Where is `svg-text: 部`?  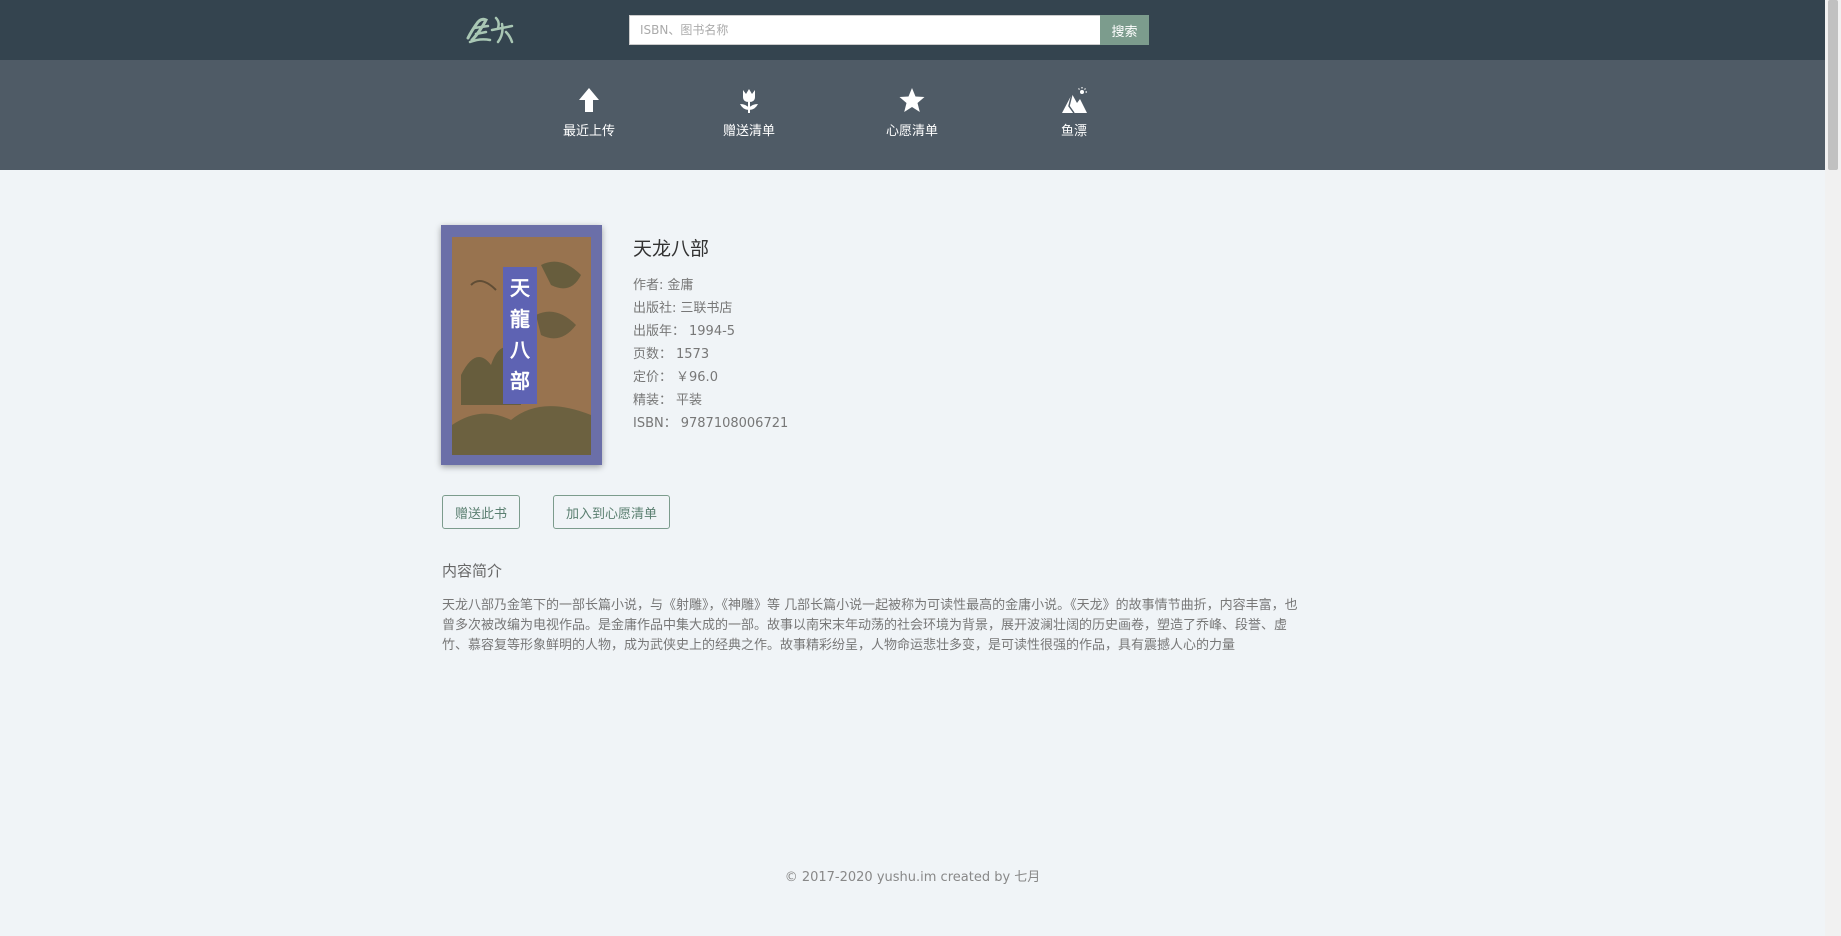
svg-text: 部 is located at coordinates (520, 381).